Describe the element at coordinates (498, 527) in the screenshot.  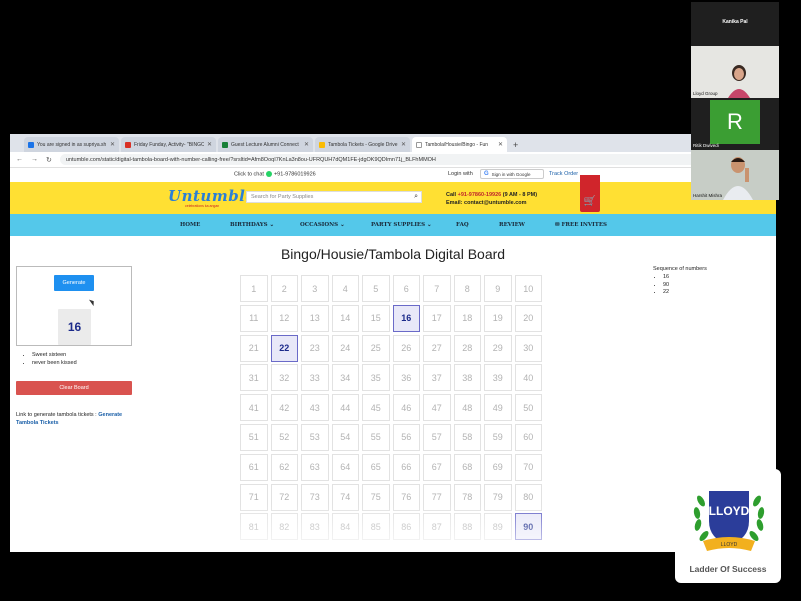
I see `board-cell: 89` at that location.